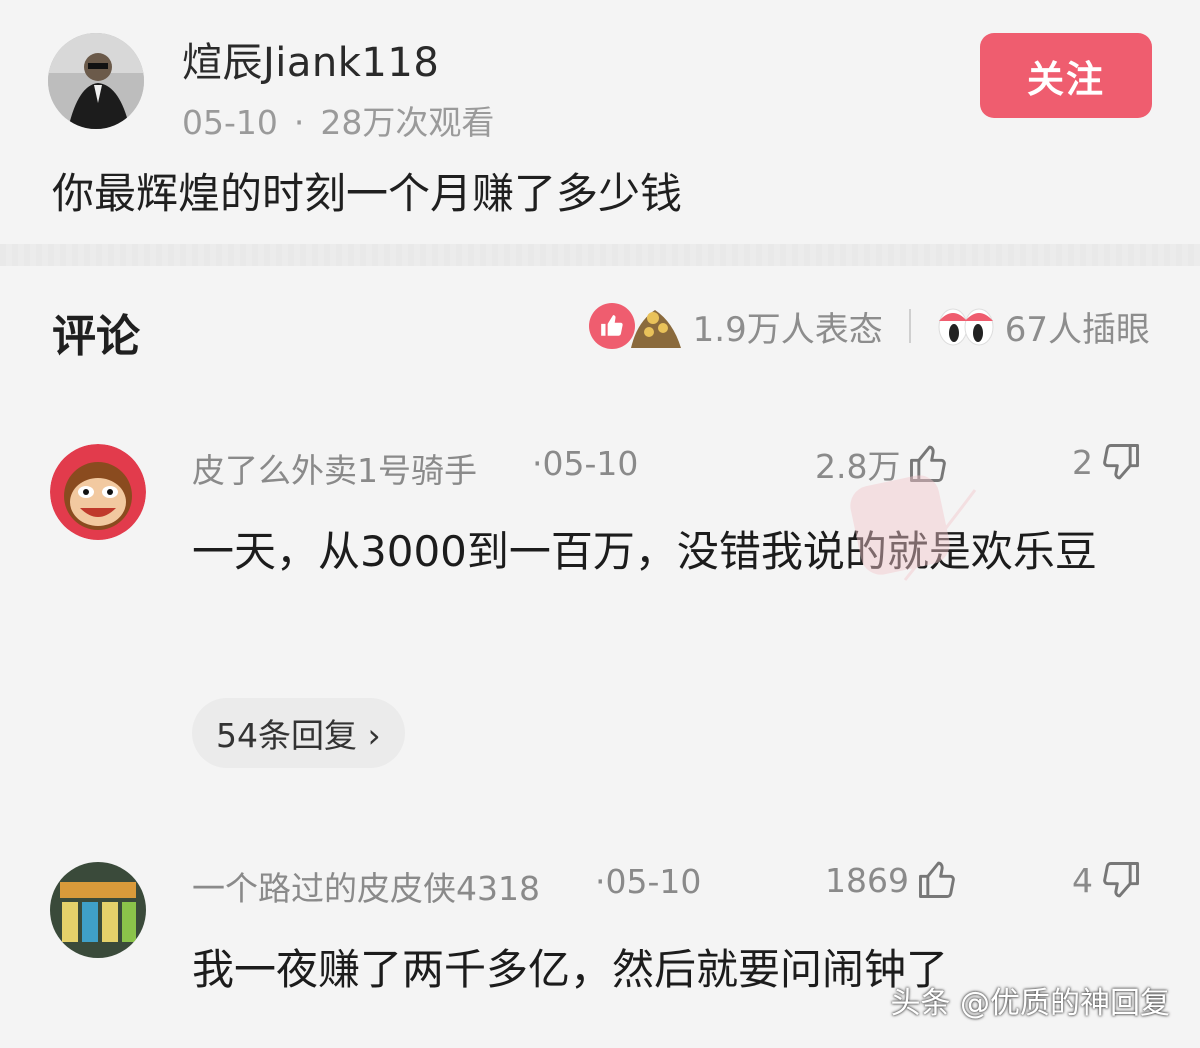 The width and height of the screenshot is (1200, 1048). I want to click on follow-button: 关注, so click(1066, 75).